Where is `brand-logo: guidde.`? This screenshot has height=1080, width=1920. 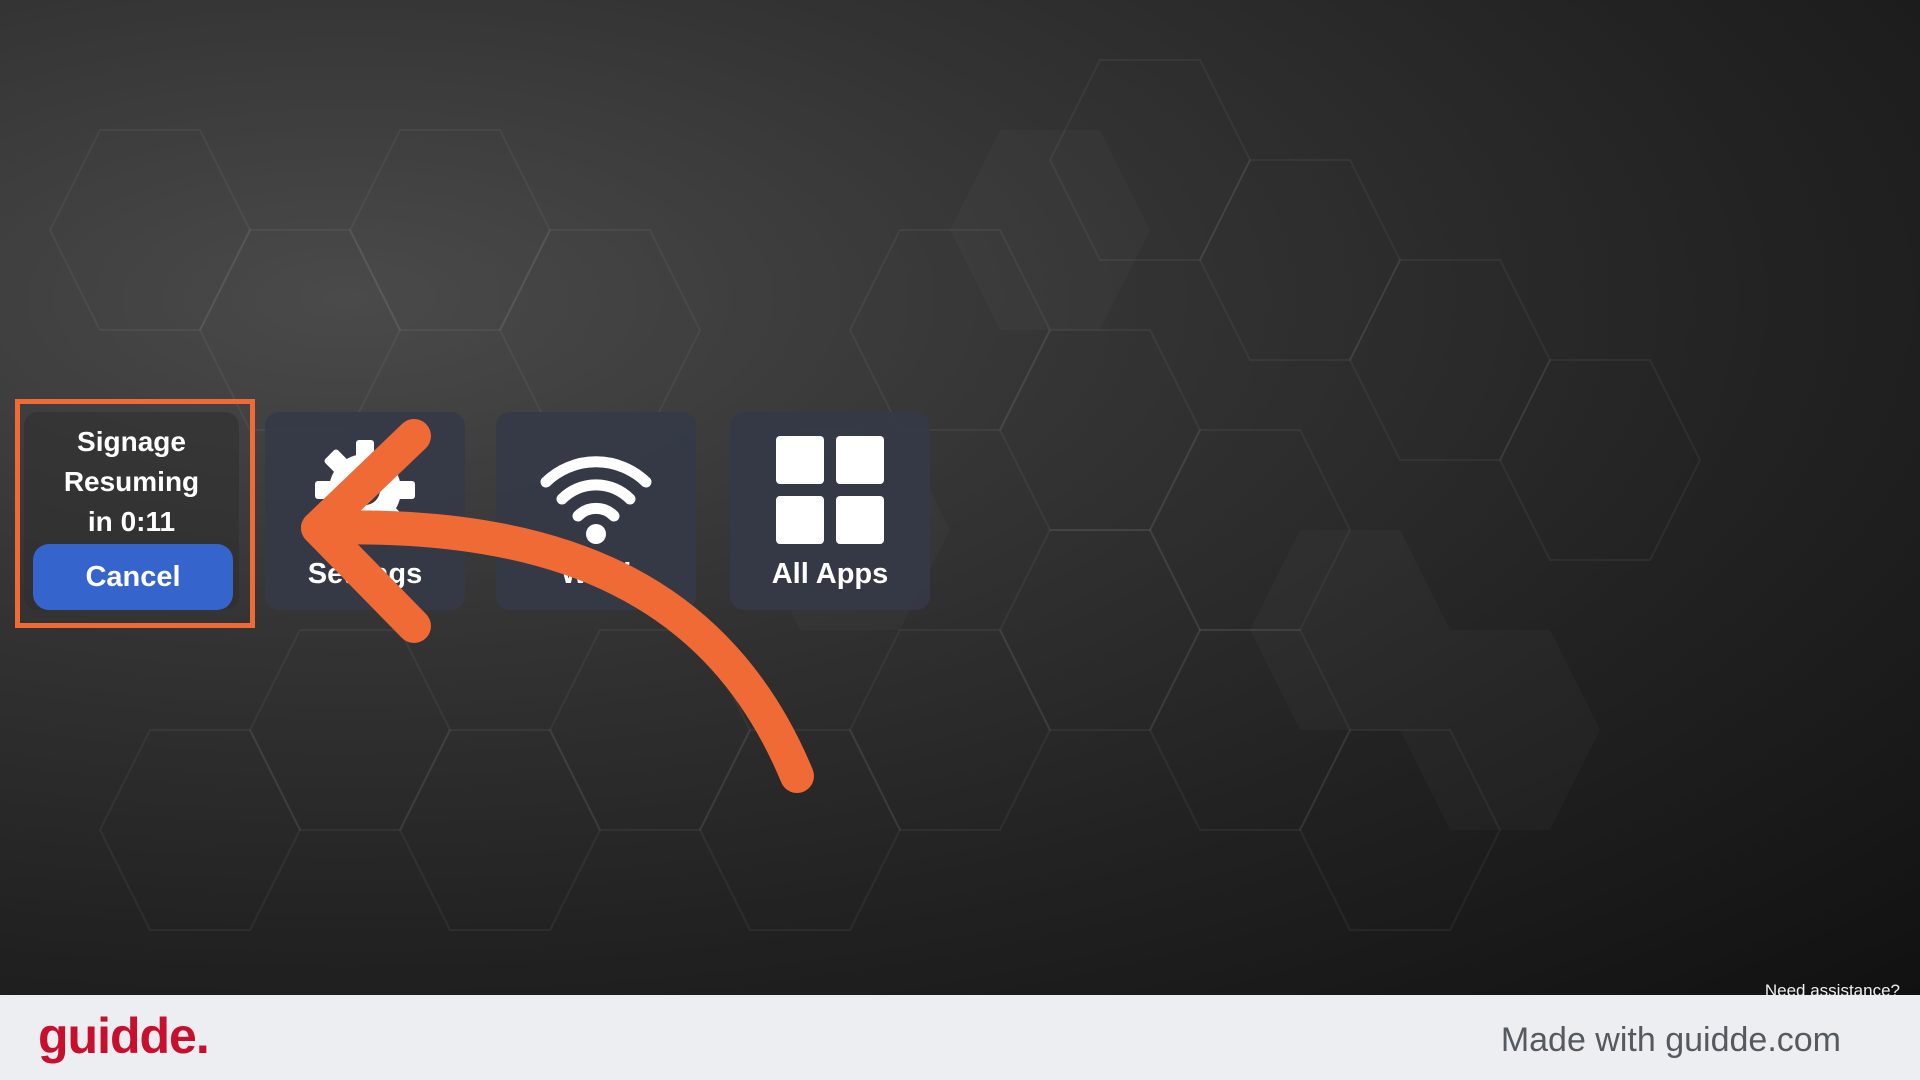
brand-logo: guidde. is located at coordinates (124, 1036).